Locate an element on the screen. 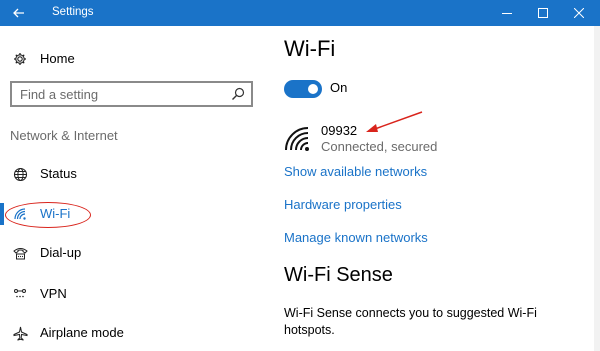 The image size is (600, 351). sidebar-item-label: Airplane mode is located at coordinates (82, 332).